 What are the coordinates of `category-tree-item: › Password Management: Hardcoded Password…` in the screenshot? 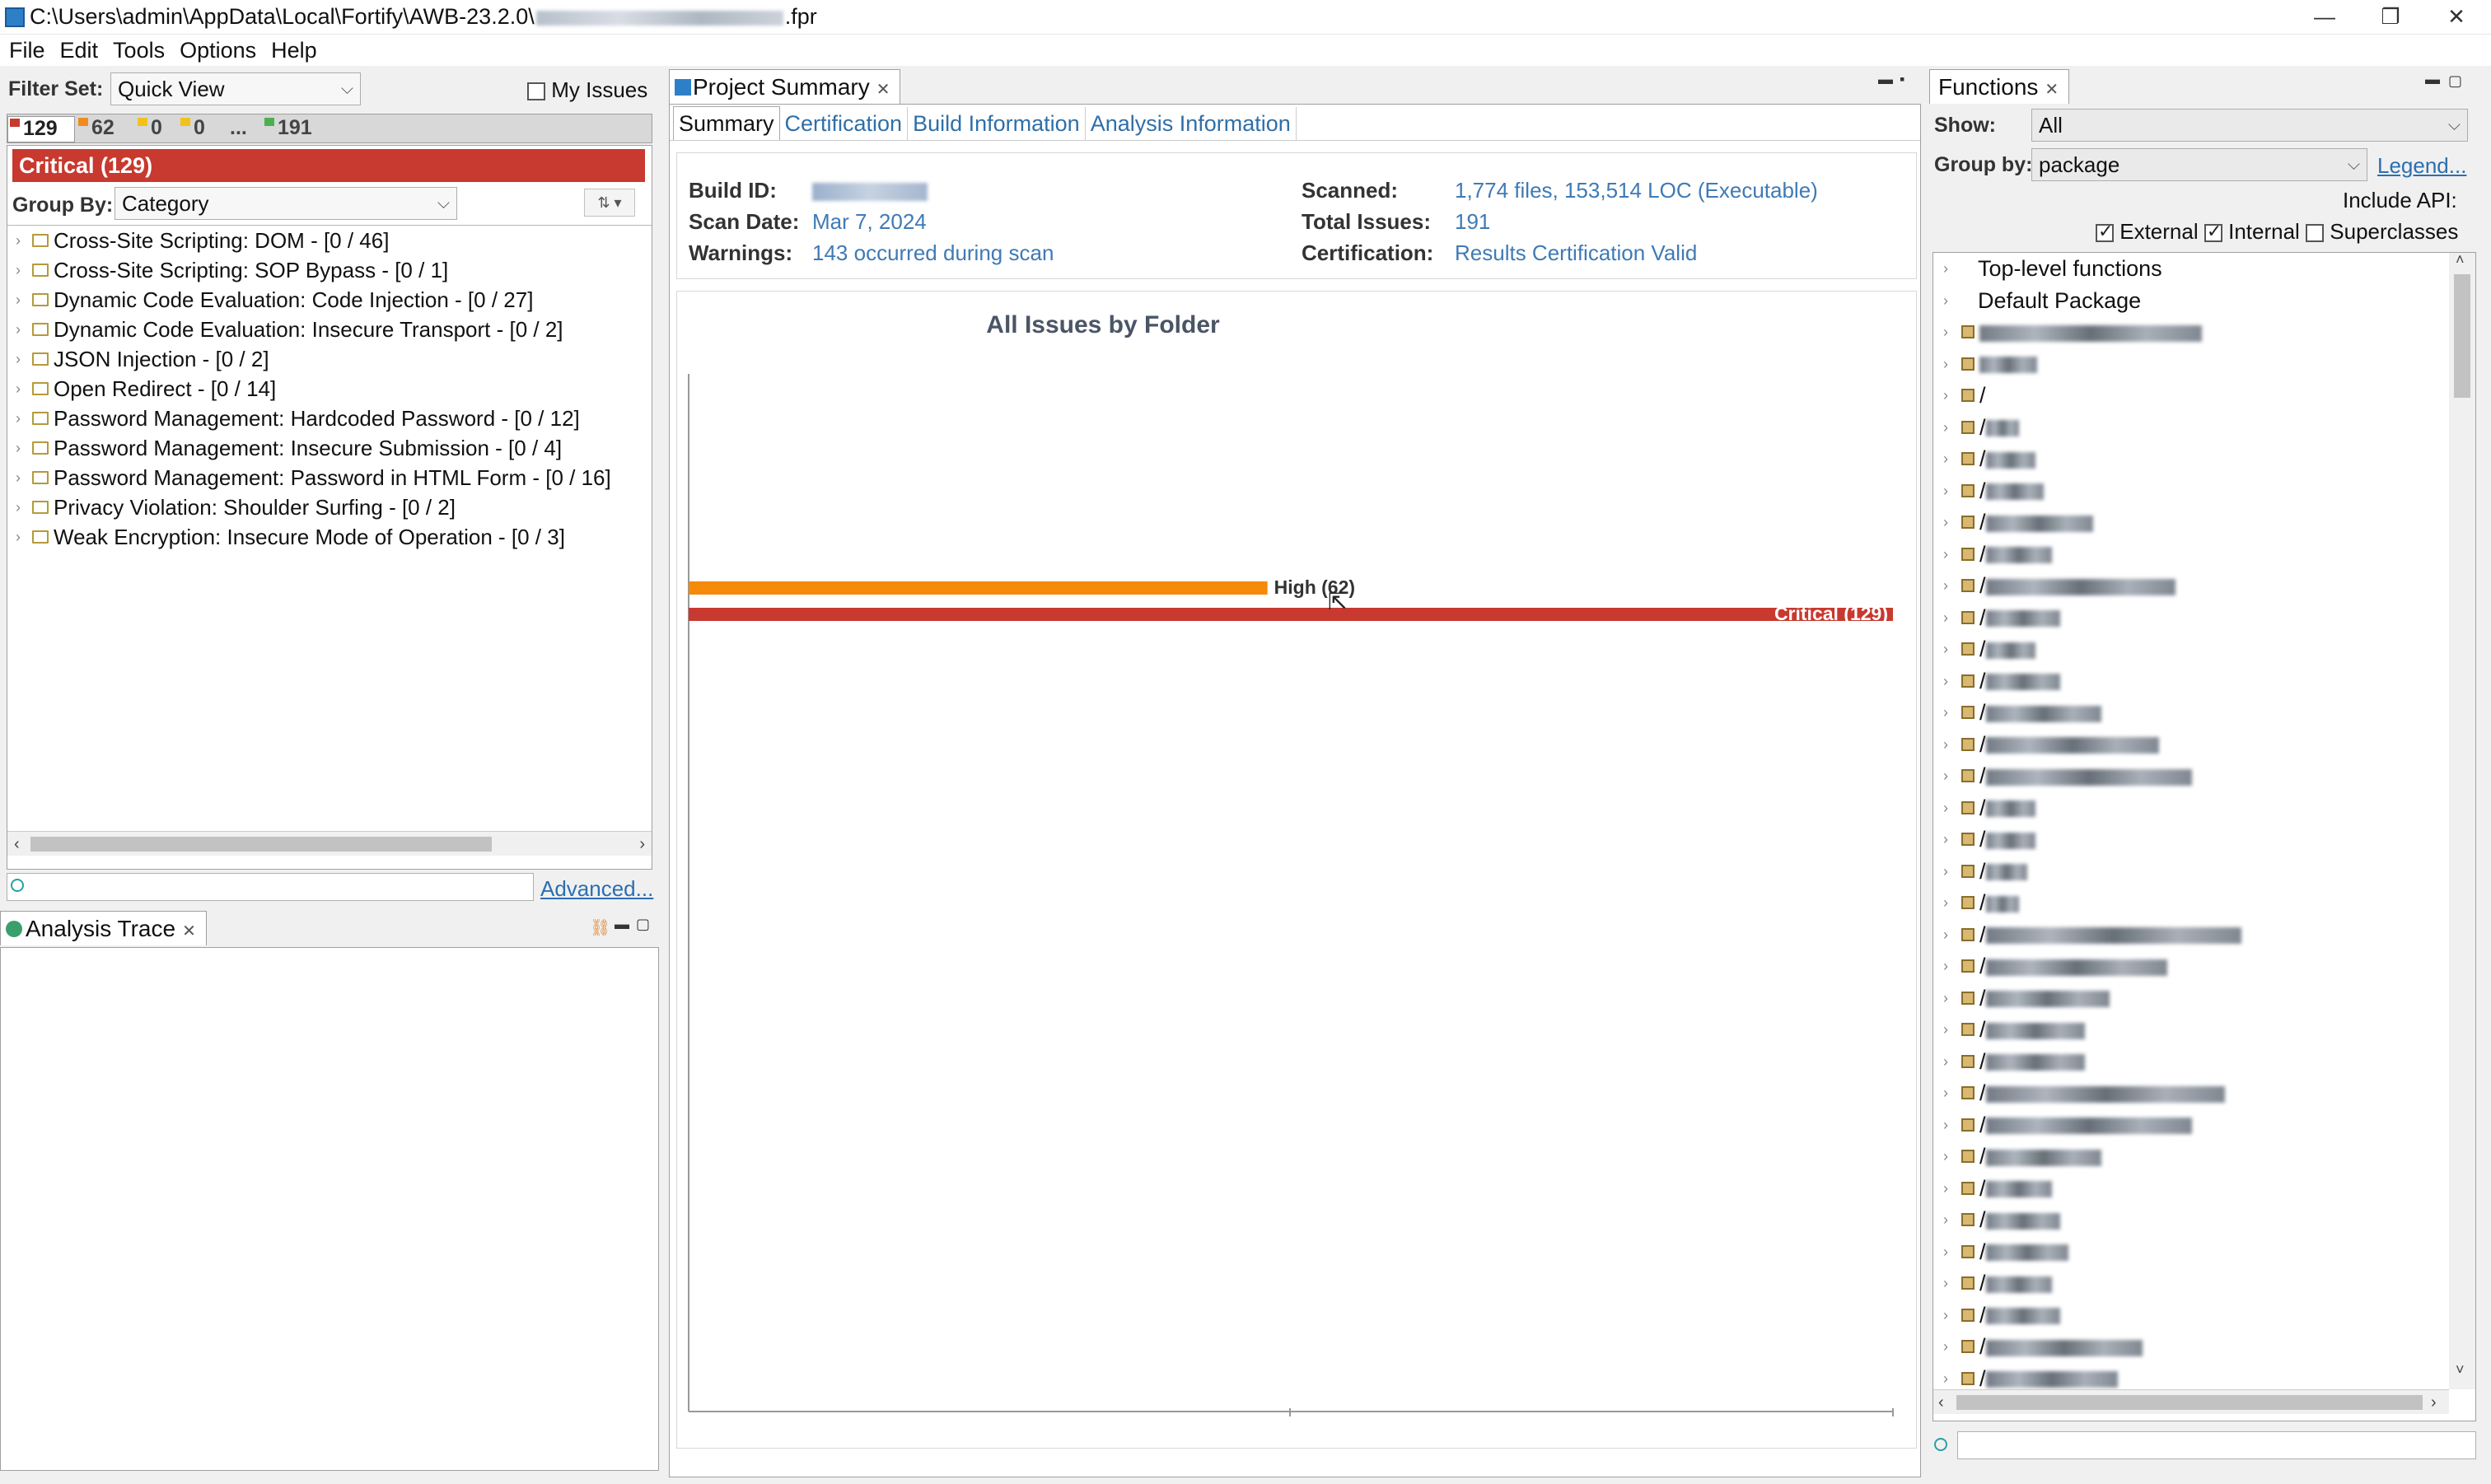 It's located at (330, 418).